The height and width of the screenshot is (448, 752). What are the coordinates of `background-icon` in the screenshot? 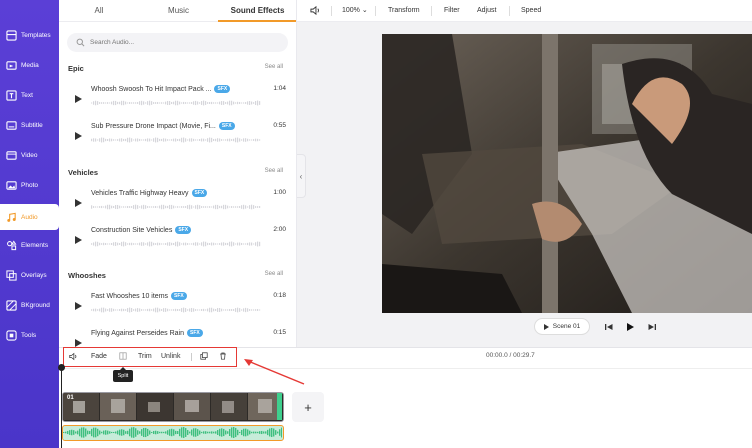 It's located at (11, 305).